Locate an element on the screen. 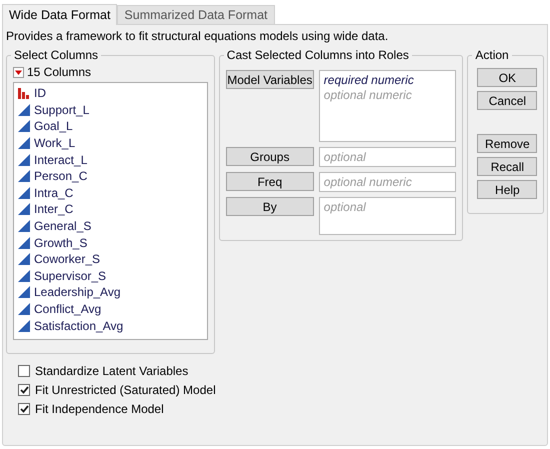 This screenshot has height=449, width=550. role-button: Model Variables is located at coordinates (270, 79).